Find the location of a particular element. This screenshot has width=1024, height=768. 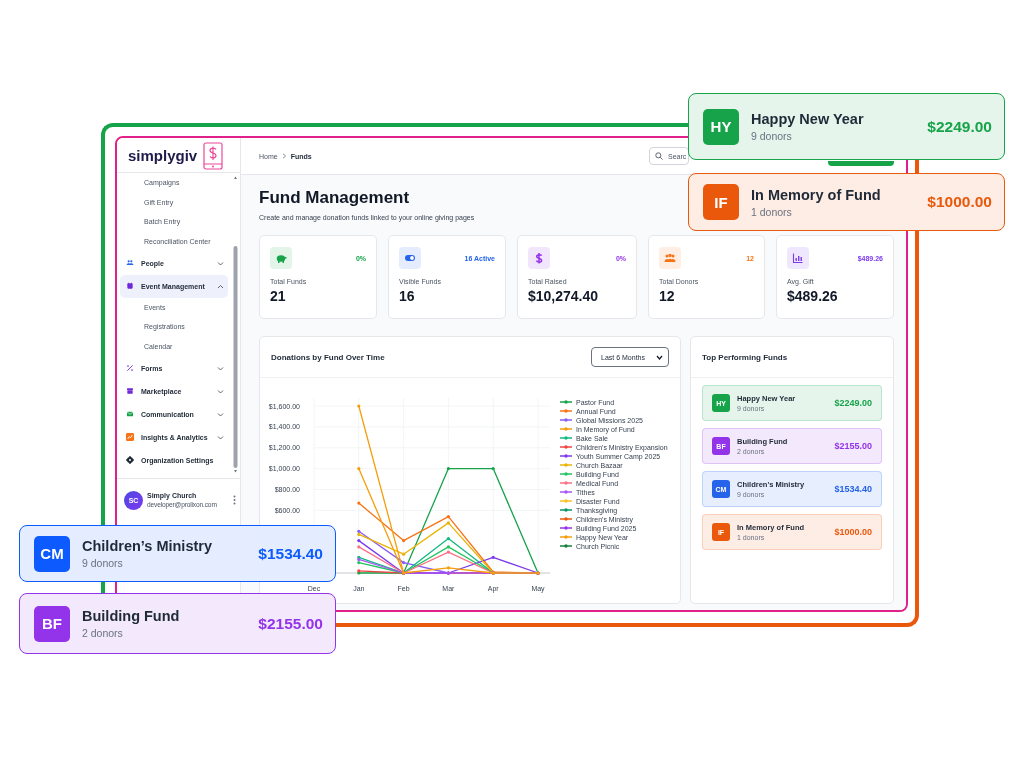

panel-title: Top Performing Funds is located at coordinates (745, 357).